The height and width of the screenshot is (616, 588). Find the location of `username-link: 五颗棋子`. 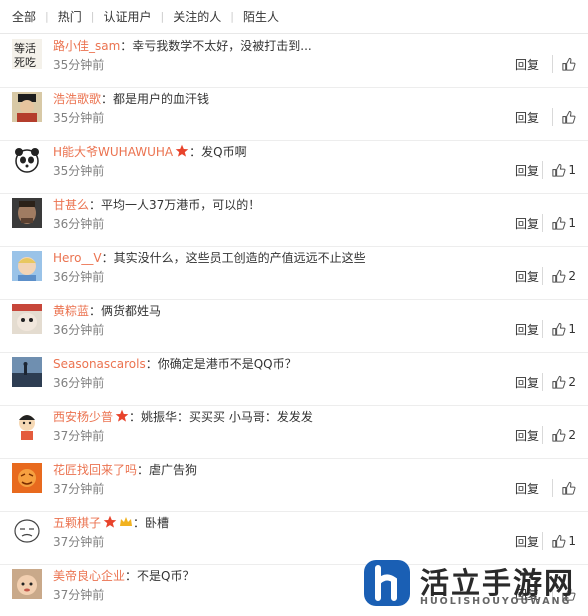

username-link: 五颗棋子 is located at coordinates (77, 523).